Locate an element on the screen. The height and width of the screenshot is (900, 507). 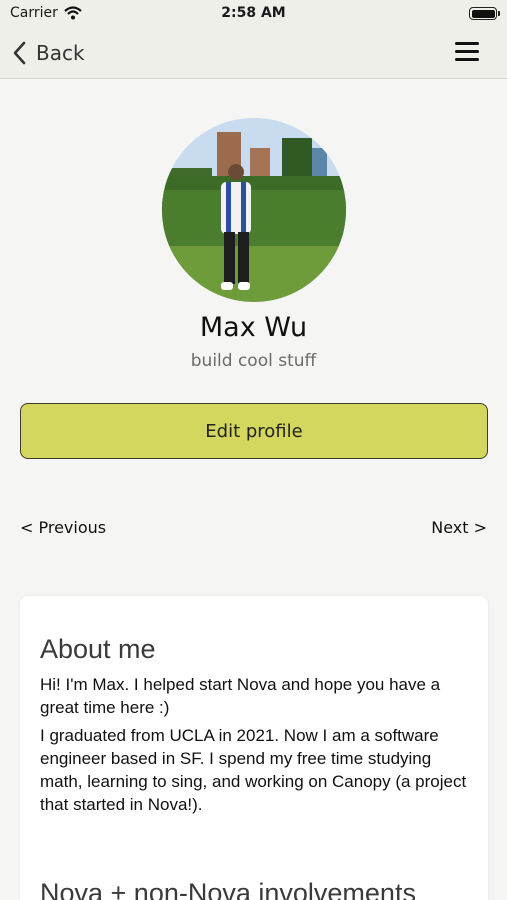
profile-photo is located at coordinates (254, 210).